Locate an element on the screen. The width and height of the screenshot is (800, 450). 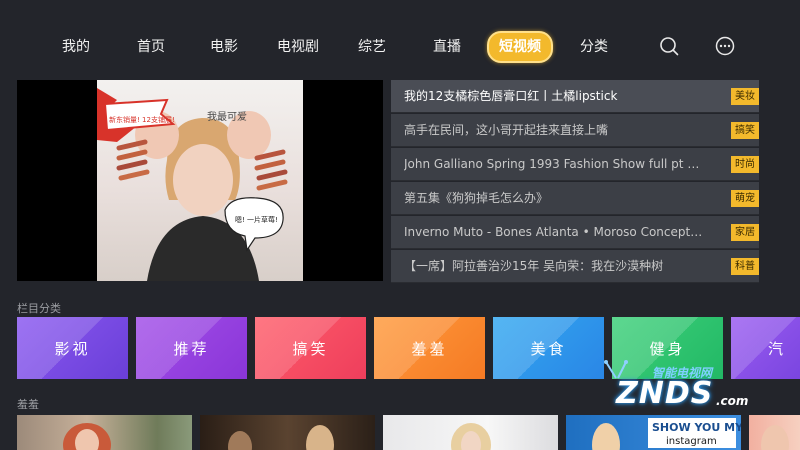
playlist-item-tag: 科普 is located at coordinates (745, 266).